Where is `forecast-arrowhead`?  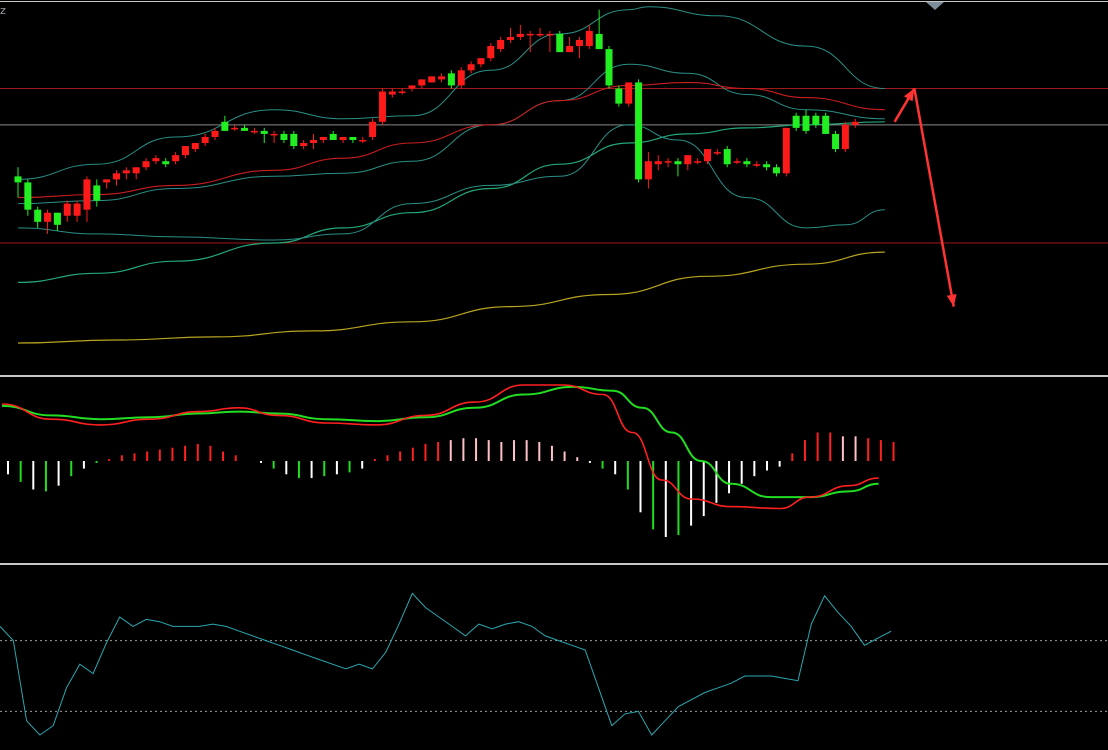
forecast-arrowhead is located at coordinates (951, 300).